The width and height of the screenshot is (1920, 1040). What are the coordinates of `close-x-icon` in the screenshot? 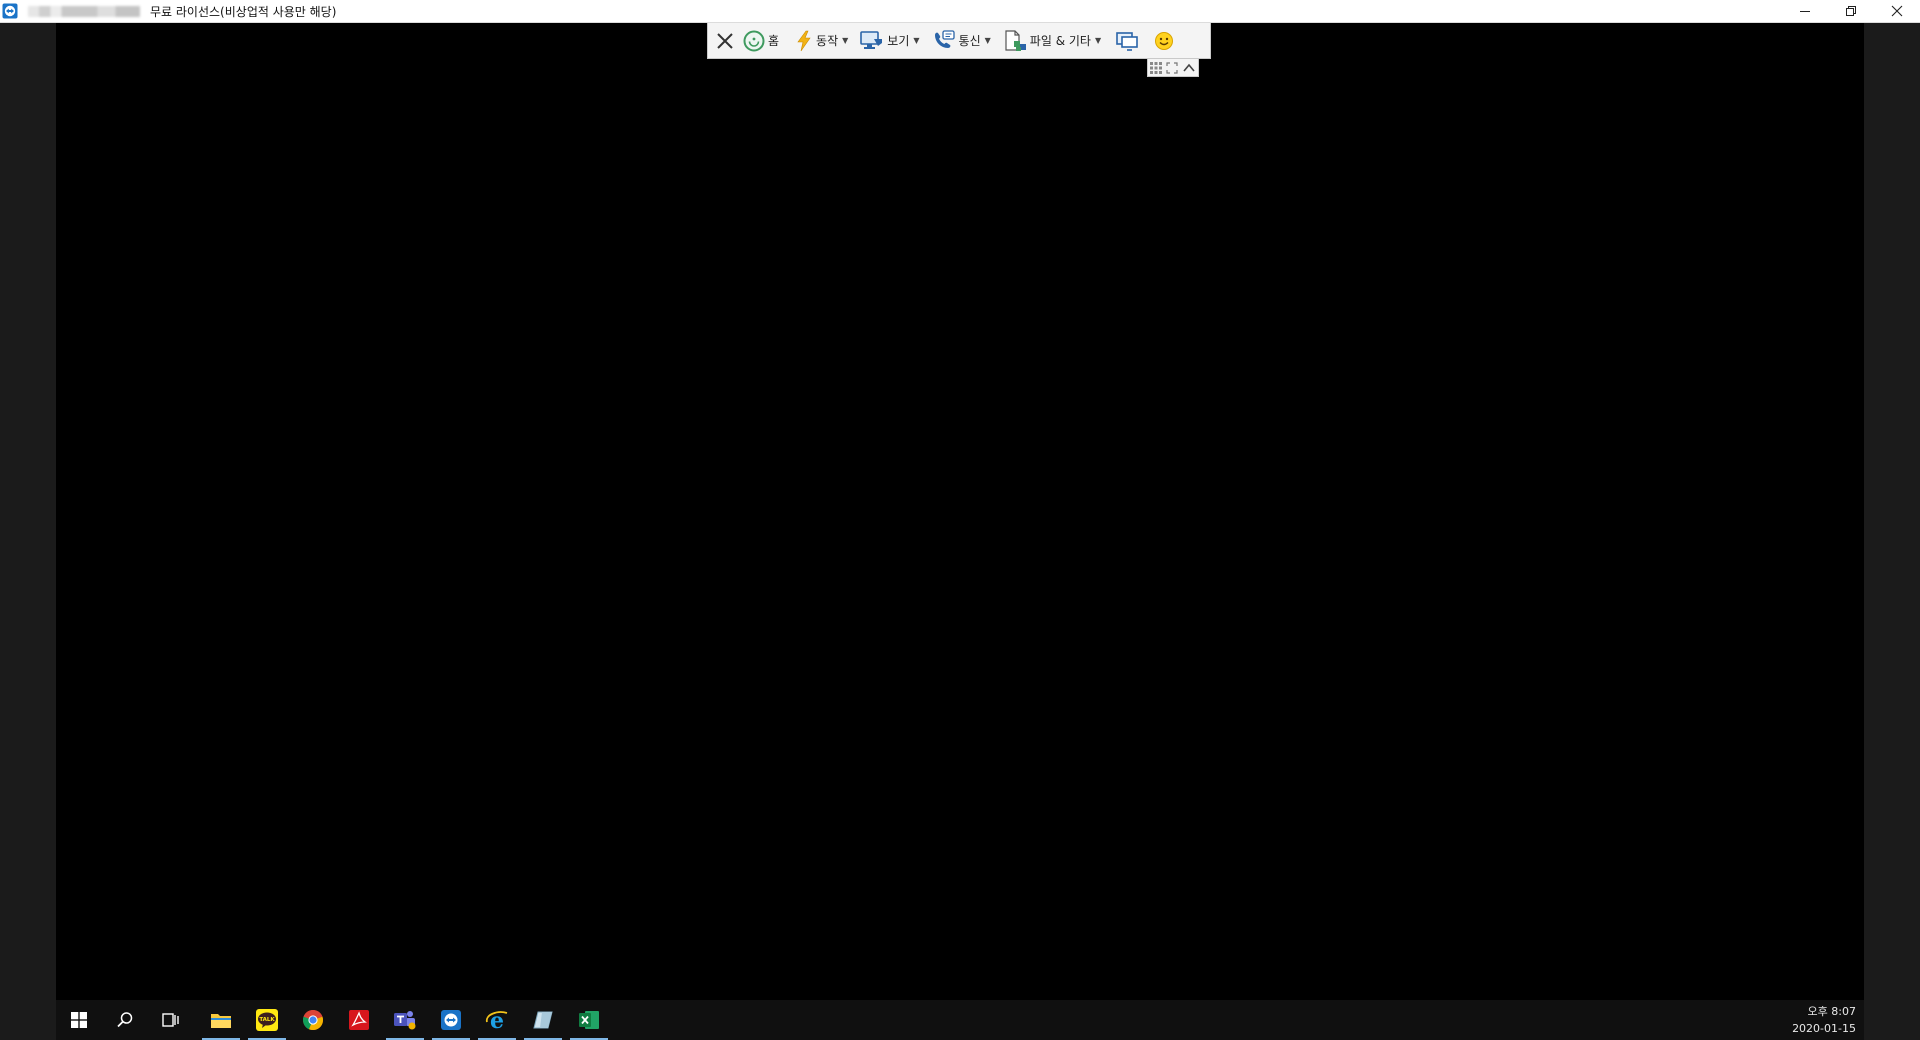 It's located at (725, 40).